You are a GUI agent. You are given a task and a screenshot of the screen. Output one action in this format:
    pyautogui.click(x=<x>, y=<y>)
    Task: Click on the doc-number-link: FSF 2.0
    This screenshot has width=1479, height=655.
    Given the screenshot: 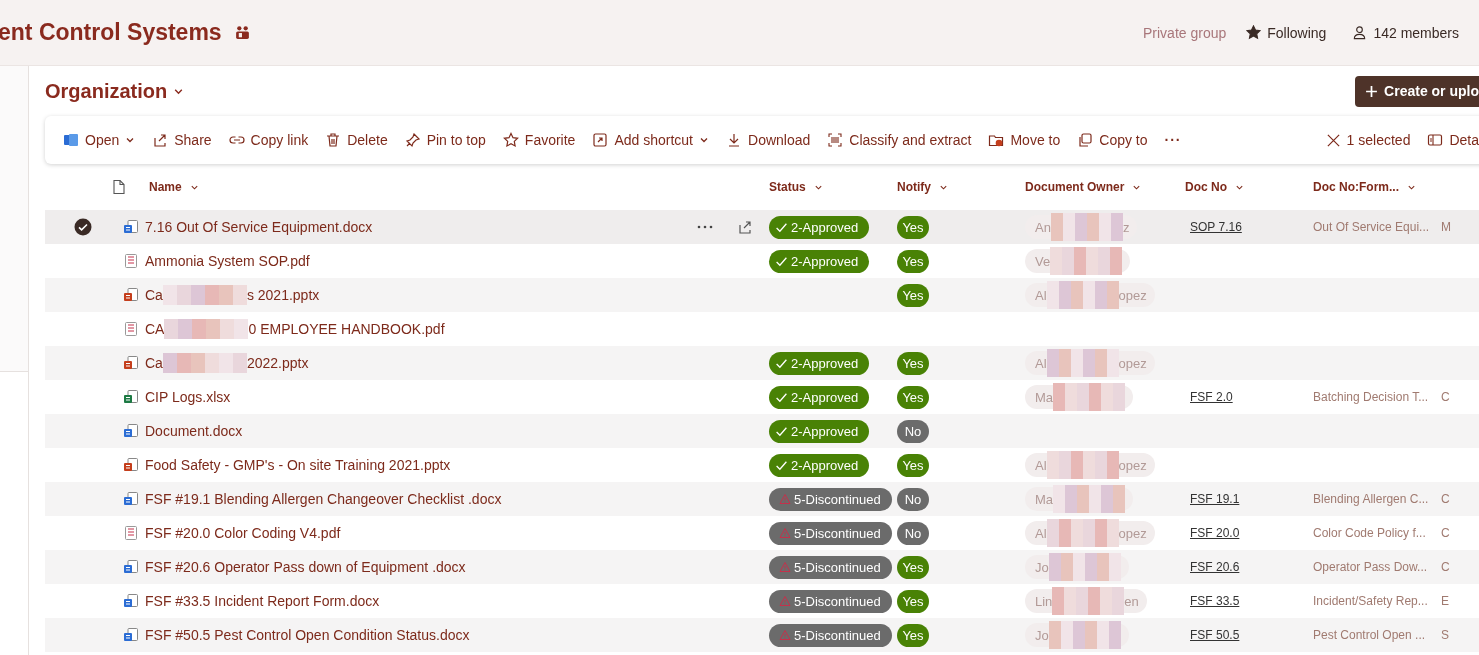 What is the action you would take?
    pyautogui.click(x=1211, y=397)
    